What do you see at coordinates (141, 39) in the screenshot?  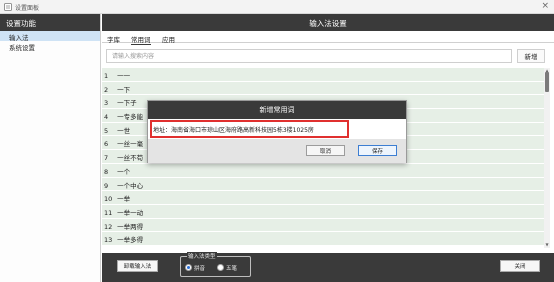 I see `tab-common-words: 常用词` at bounding box center [141, 39].